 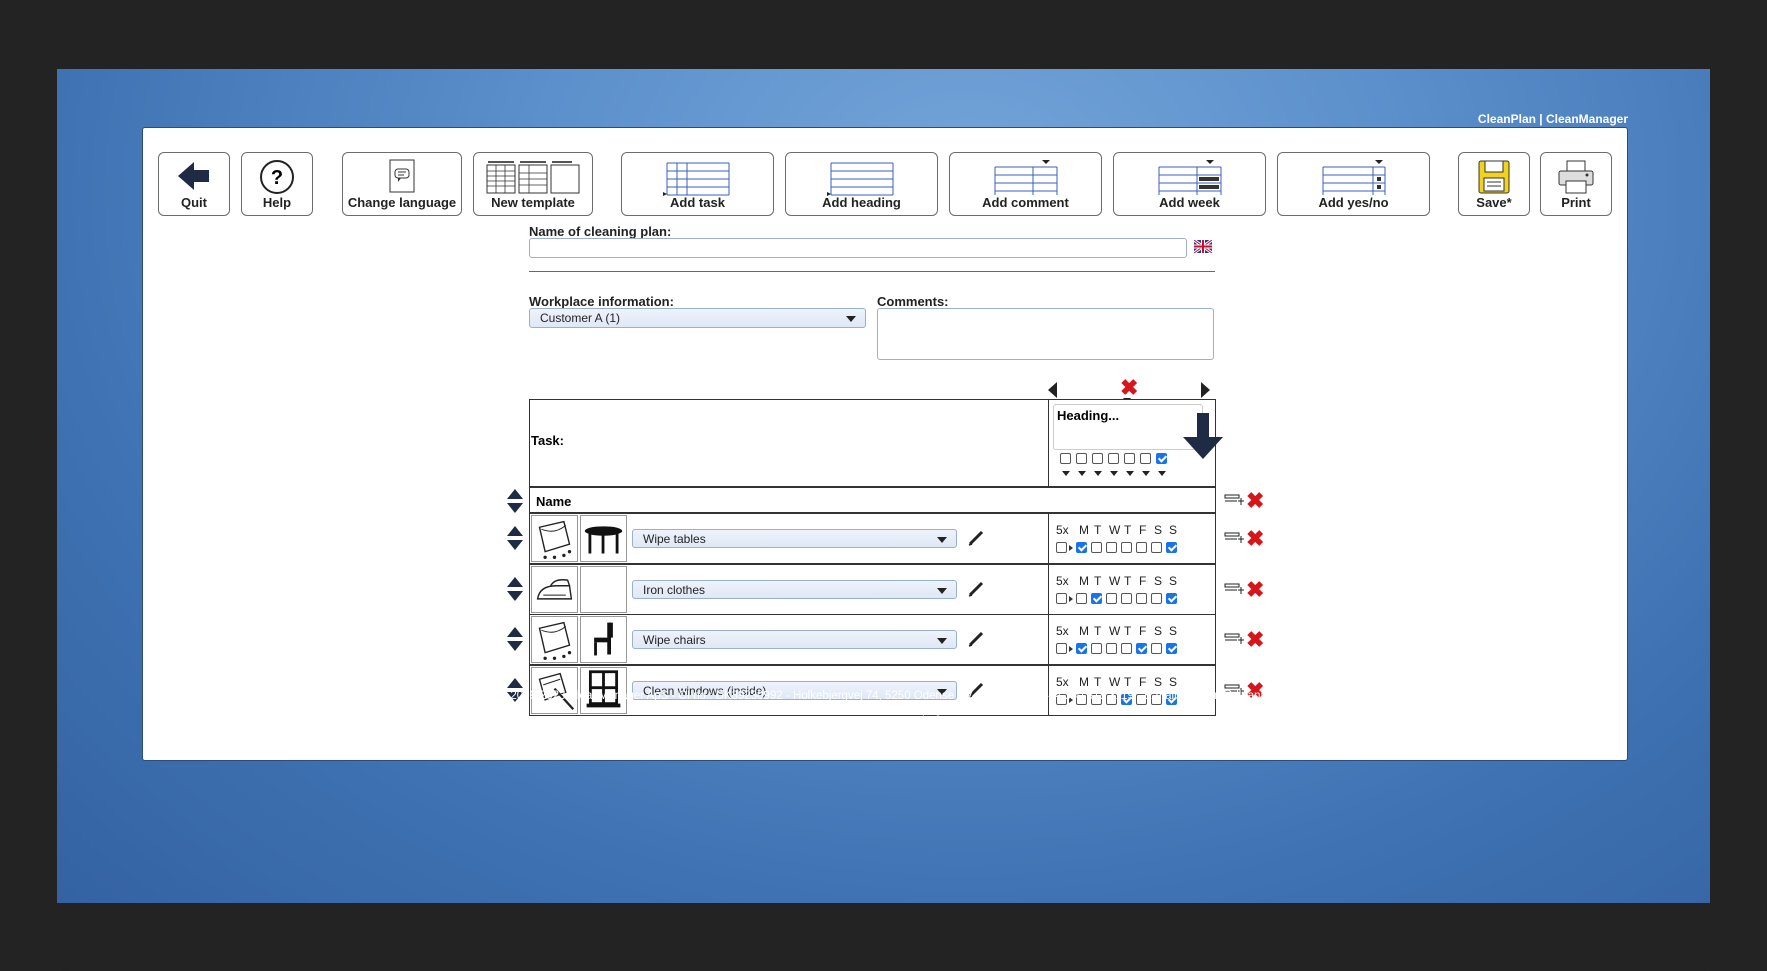 I want to click on footer-cookies-link: Cookies on this webpage, so click(x=883, y=710).